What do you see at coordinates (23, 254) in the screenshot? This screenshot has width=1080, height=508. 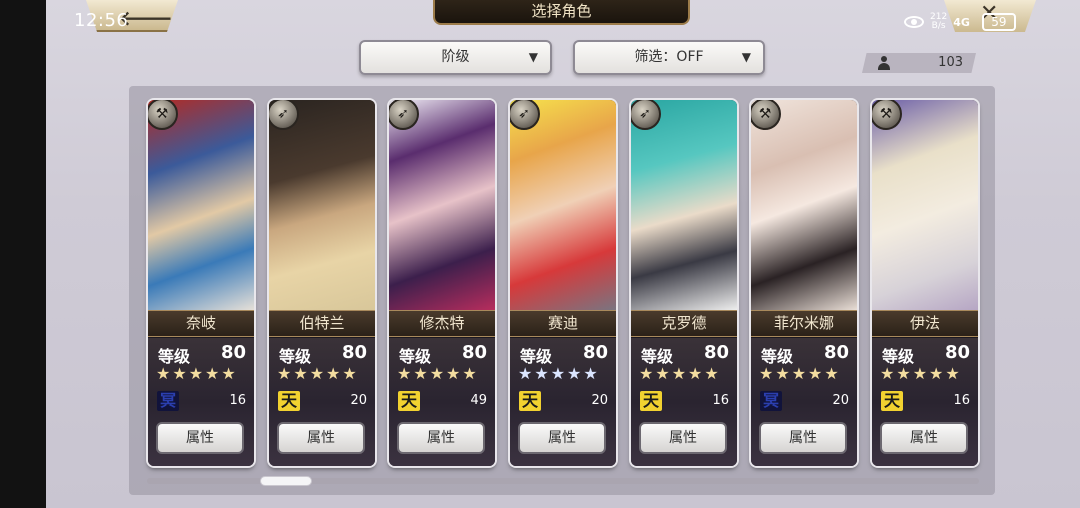 I see `left-bezel` at bounding box center [23, 254].